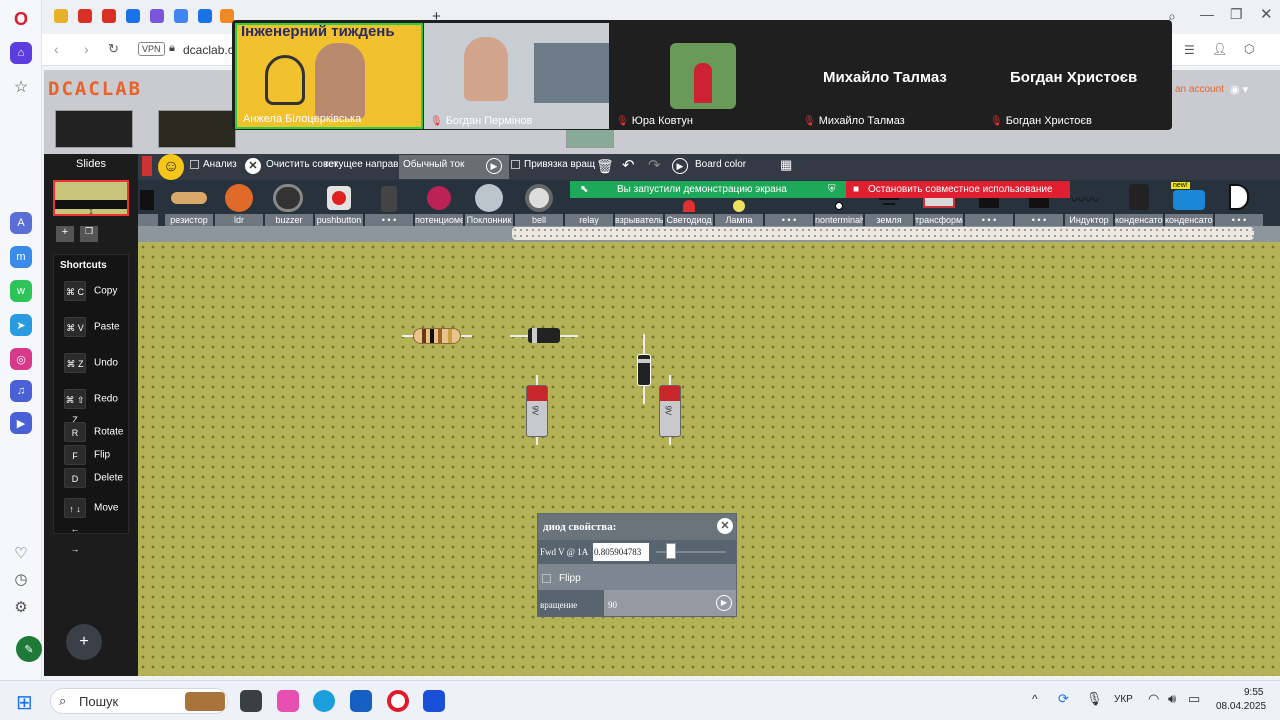 This screenshot has width=1280, height=720. Describe the element at coordinates (21, 291) in the screenshot. I see `whatsapp-icon: w` at that location.